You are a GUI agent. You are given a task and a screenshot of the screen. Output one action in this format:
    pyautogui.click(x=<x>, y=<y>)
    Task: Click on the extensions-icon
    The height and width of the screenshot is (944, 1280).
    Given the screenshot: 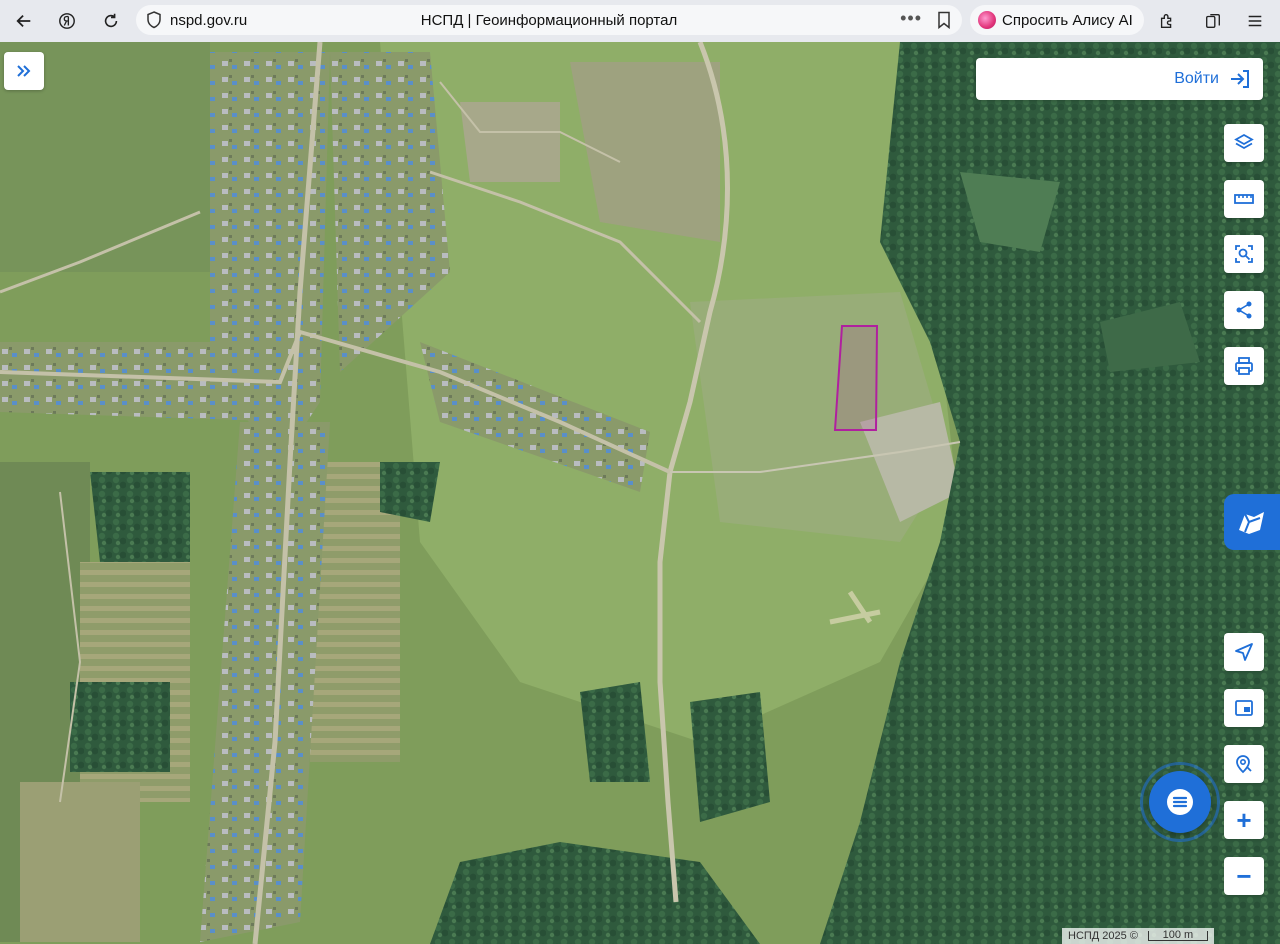 What is the action you would take?
    pyautogui.click(x=1167, y=21)
    